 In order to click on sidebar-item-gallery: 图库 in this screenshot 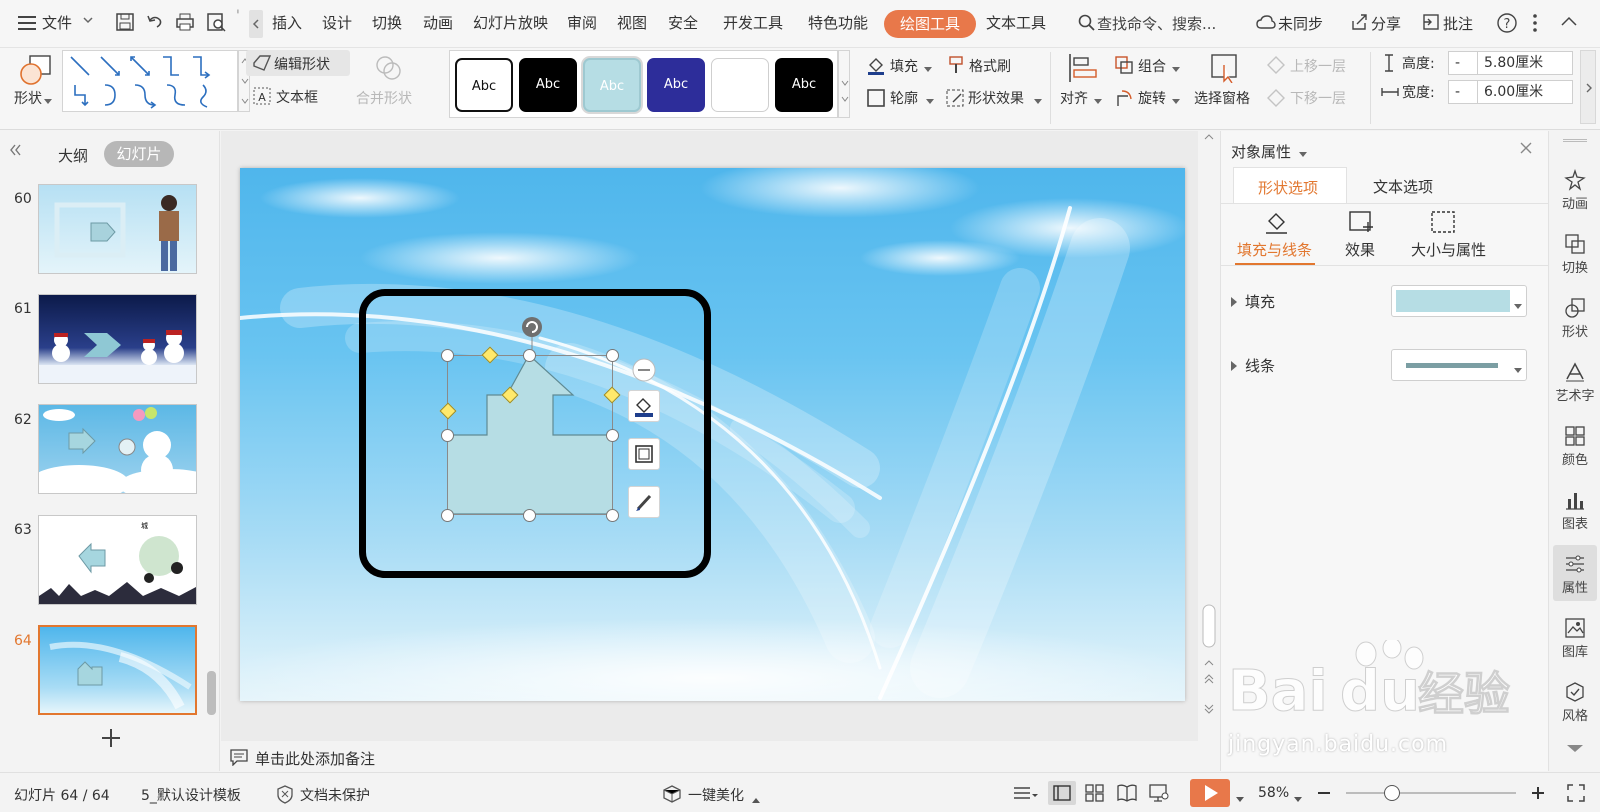, I will do `click(1574, 638)`.